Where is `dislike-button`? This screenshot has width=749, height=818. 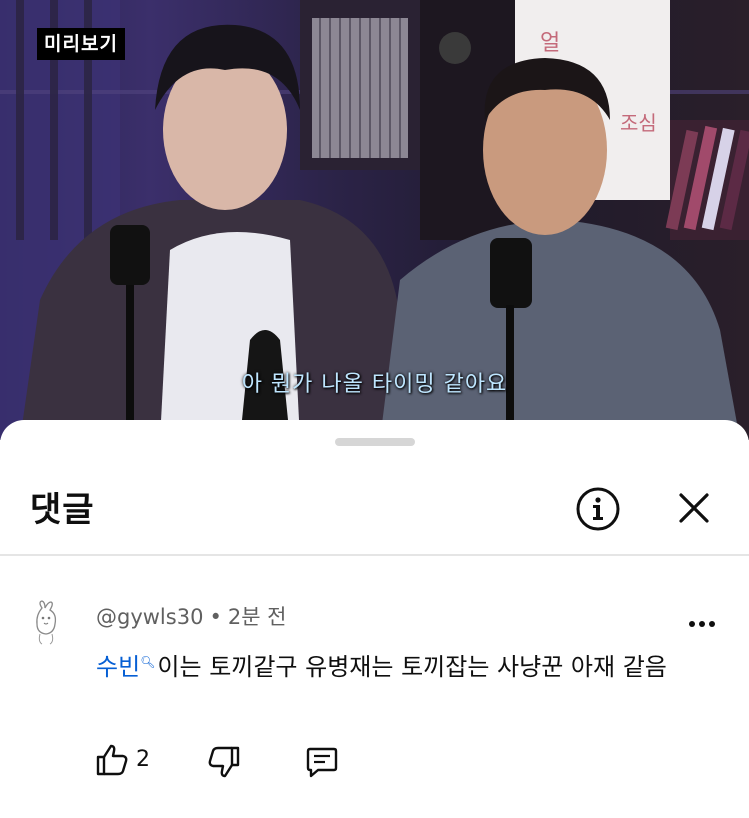 dislike-button is located at coordinates (224, 762).